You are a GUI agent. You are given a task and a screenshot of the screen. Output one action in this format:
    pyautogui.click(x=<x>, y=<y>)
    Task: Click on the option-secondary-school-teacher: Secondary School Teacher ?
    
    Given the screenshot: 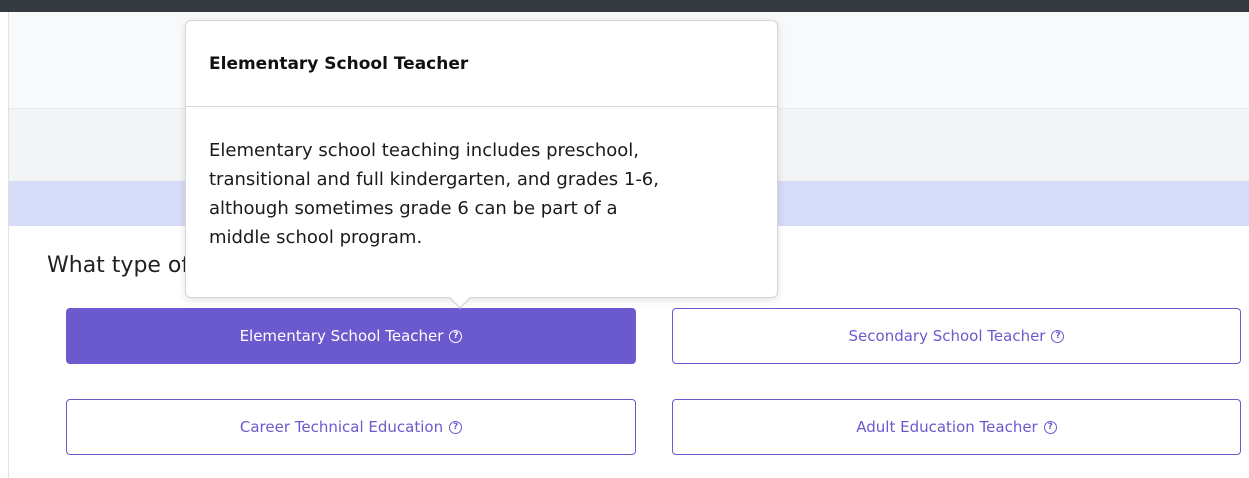 What is the action you would take?
    pyautogui.click(x=956, y=336)
    